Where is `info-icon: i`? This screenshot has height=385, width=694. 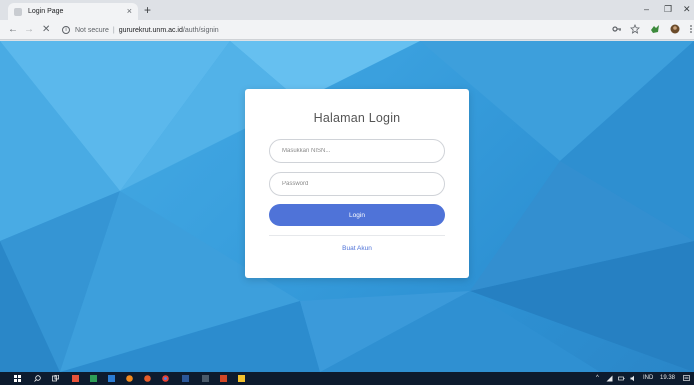
info-icon: i is located at coordinates (66, 30).